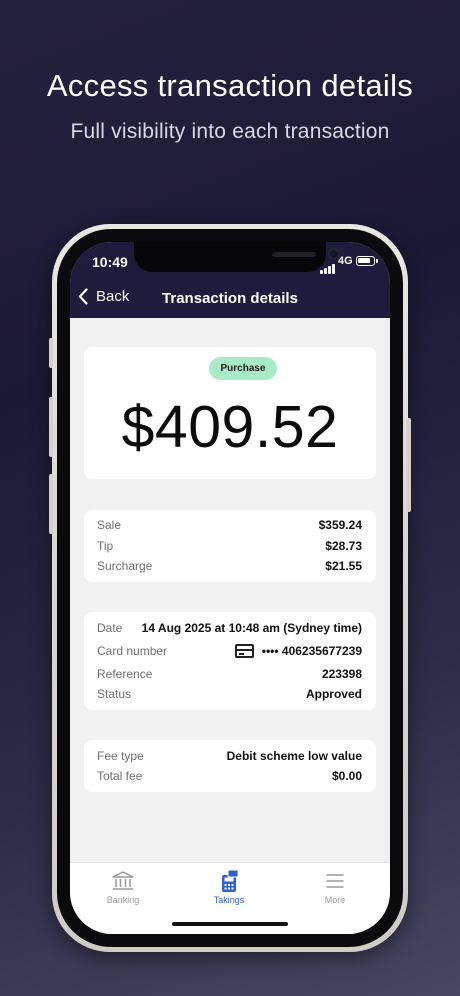 The height and width of the screenshot is (996, 460). I want to click on fee-type-value: Debit scheme low value, so click(294, 756).